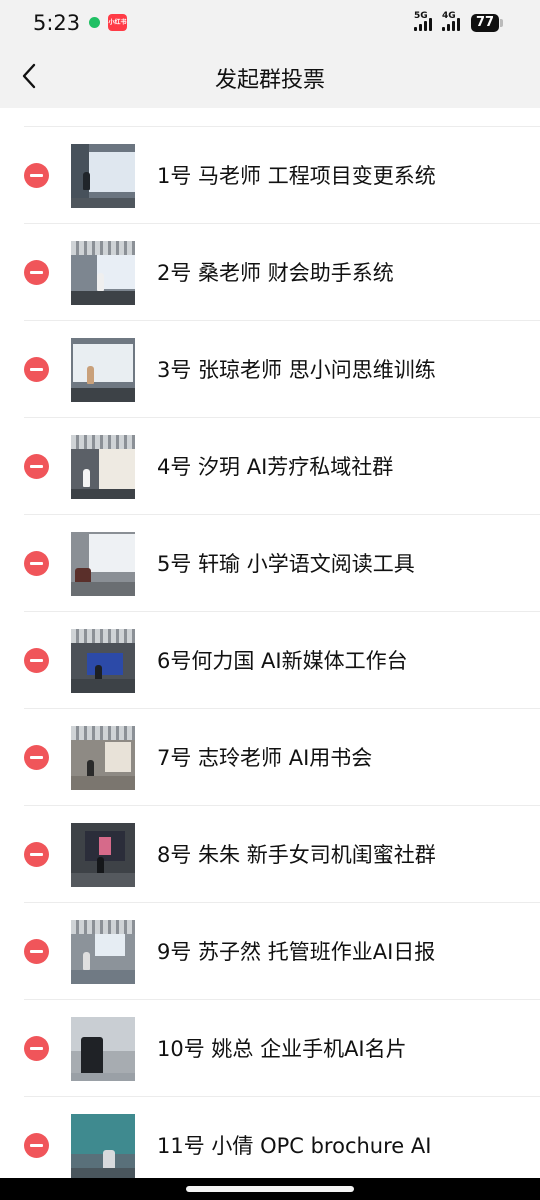 The image size is (540, 1200). What do you see at coordinates (57, 23) in the screenshot?
I see `status-time: 5:23` at bounding box center [57, 23].